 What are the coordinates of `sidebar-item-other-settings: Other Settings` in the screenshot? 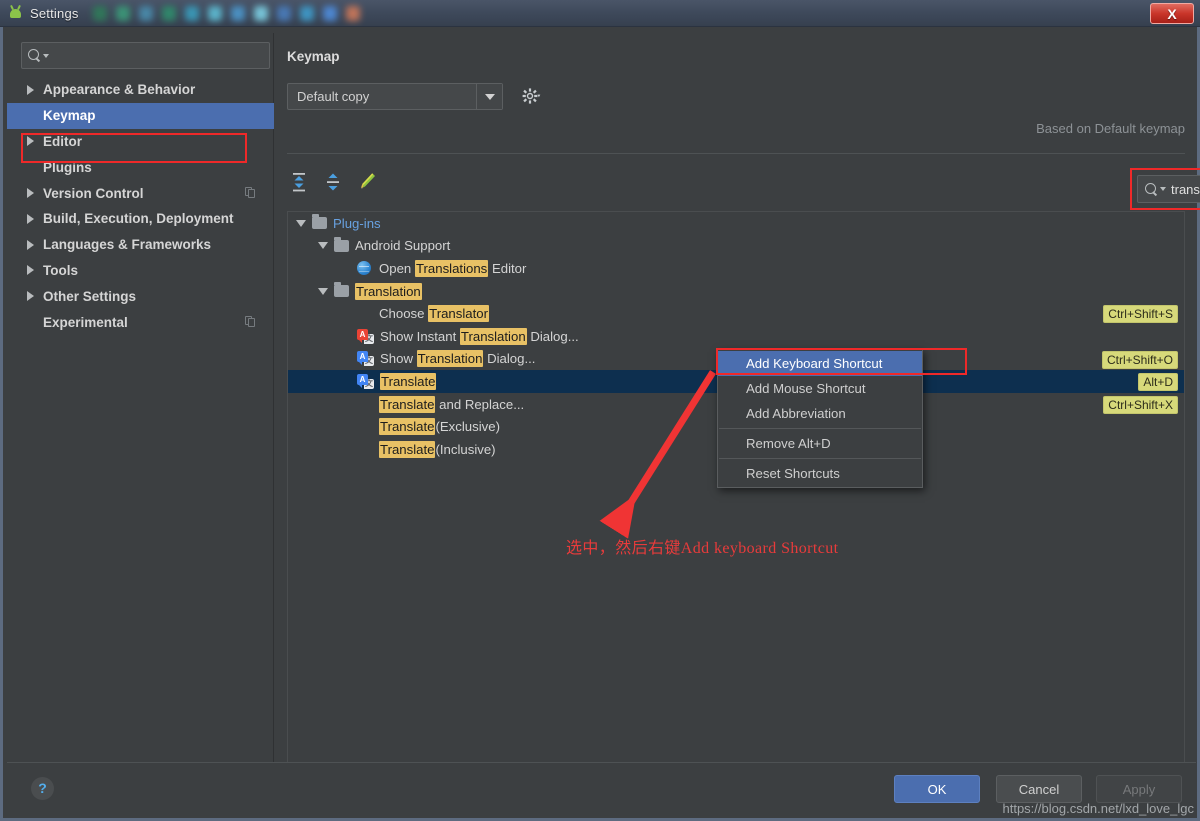 It's located at (140, 296).